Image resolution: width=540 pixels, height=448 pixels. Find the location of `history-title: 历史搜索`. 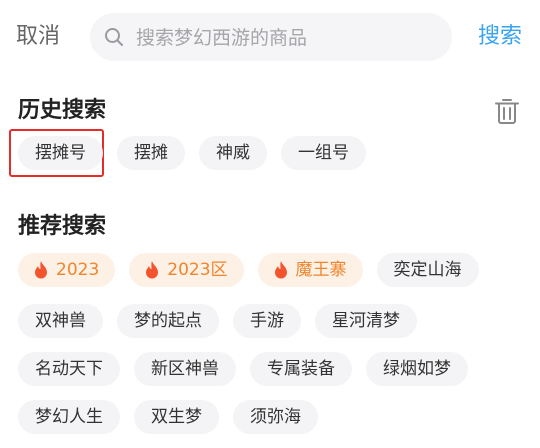

history-title: 历史搜索 is located at coordinates (62, 110).